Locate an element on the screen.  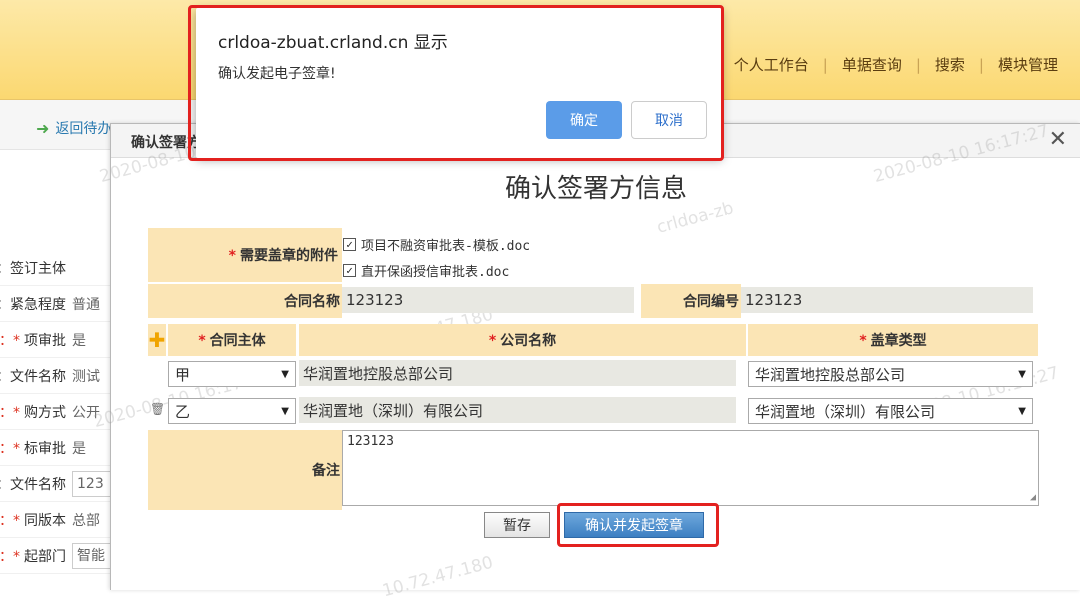
seal-type-select: 华润置地（深圳）有限公司 ▼ is located at coordinates (890, 411).